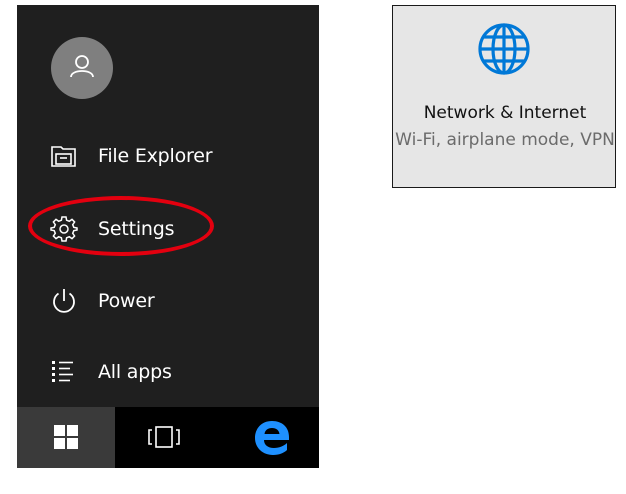  I want to click on start-item-file-explorer: File Explorer, so click(168, 156).